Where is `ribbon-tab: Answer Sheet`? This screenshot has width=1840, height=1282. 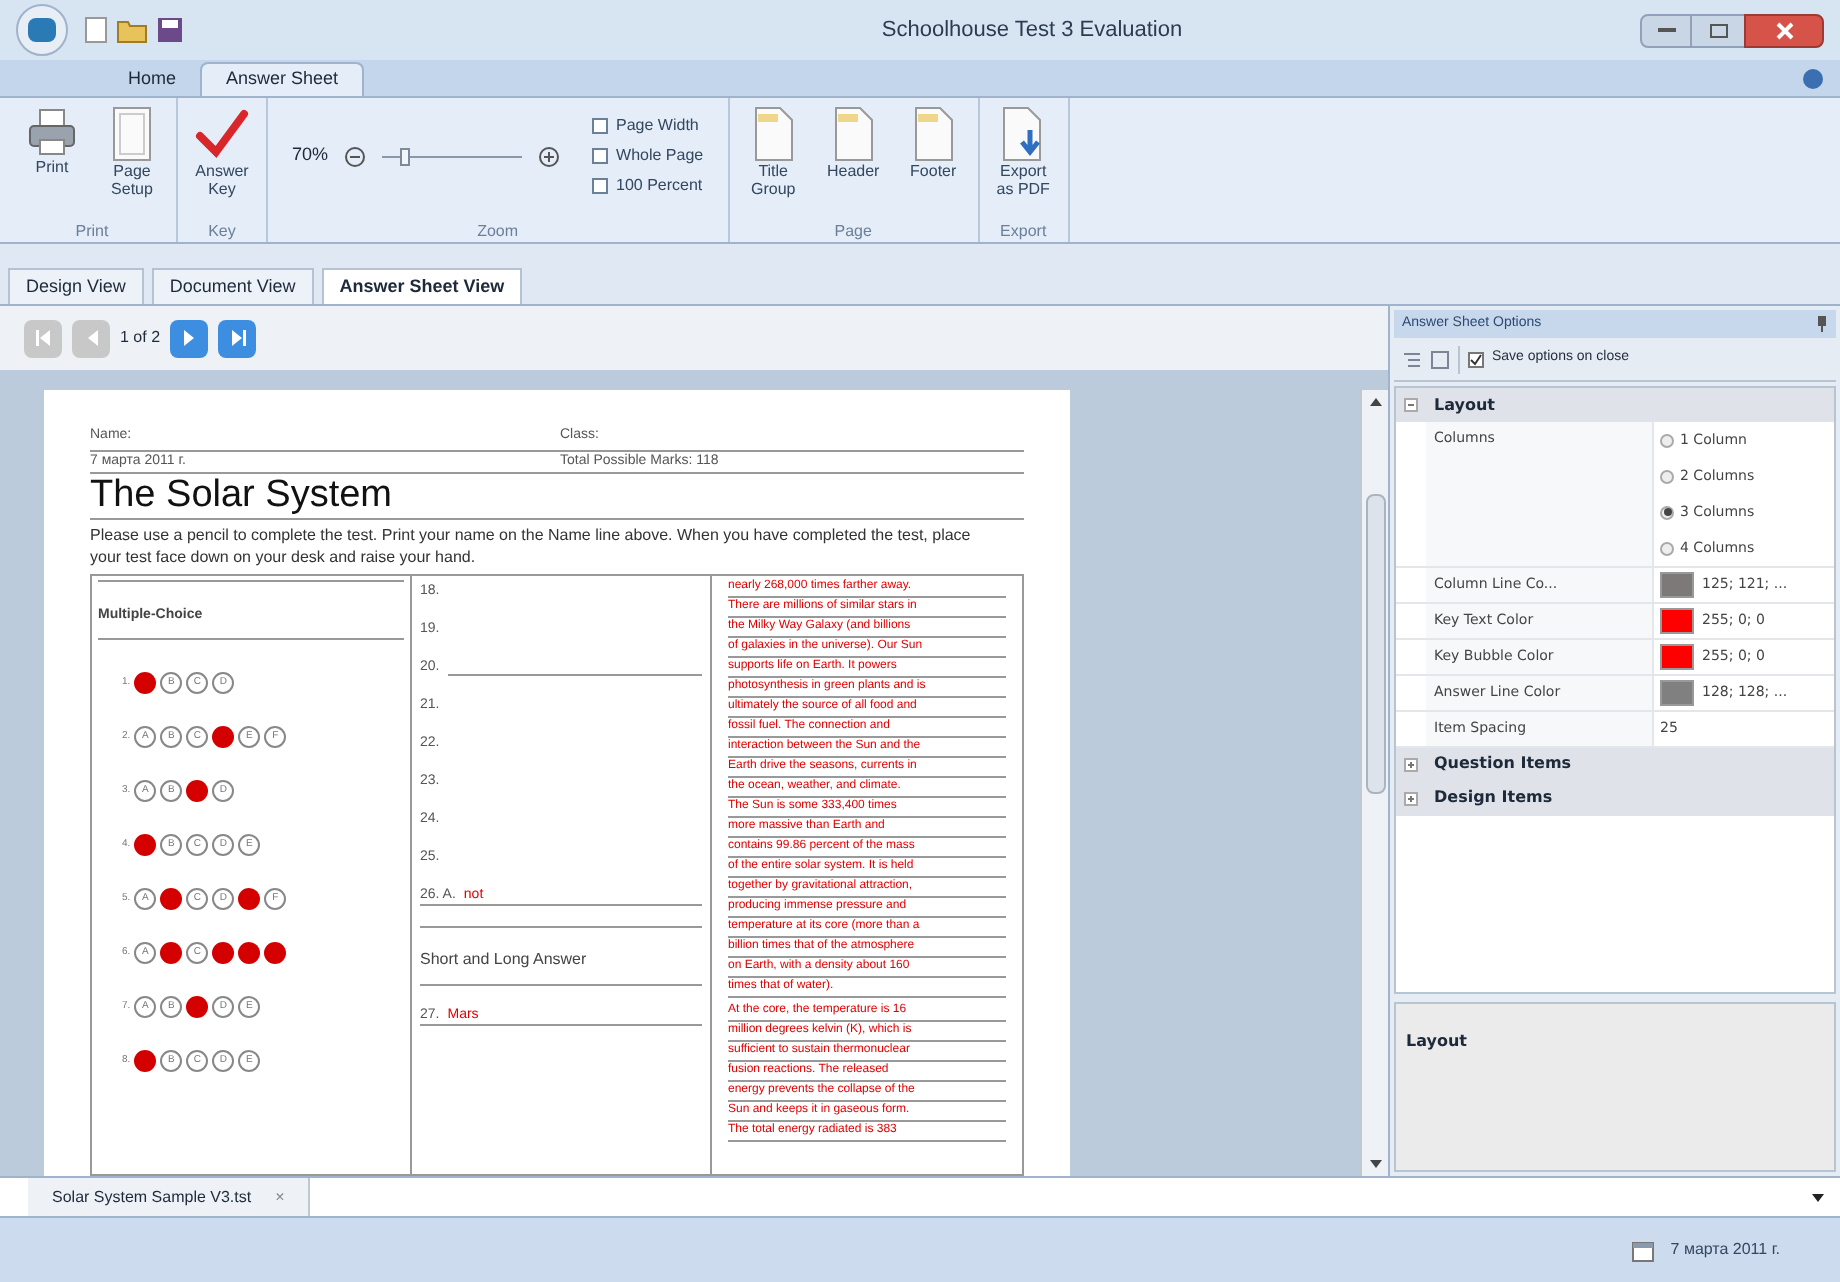
ribbon-tab: Answer Sheet is located at coordinates (282, 79).